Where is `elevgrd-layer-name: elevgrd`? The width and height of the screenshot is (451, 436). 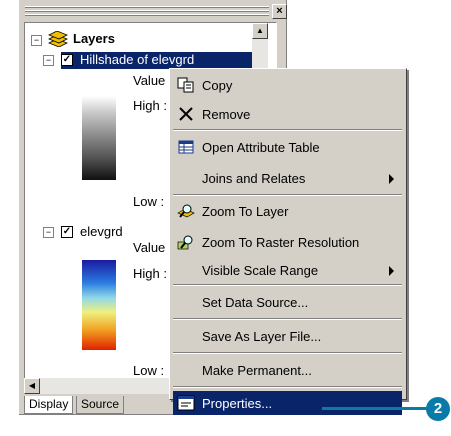
elevgrd-layer-name: elevgrd is located at coordinates (101, 231).